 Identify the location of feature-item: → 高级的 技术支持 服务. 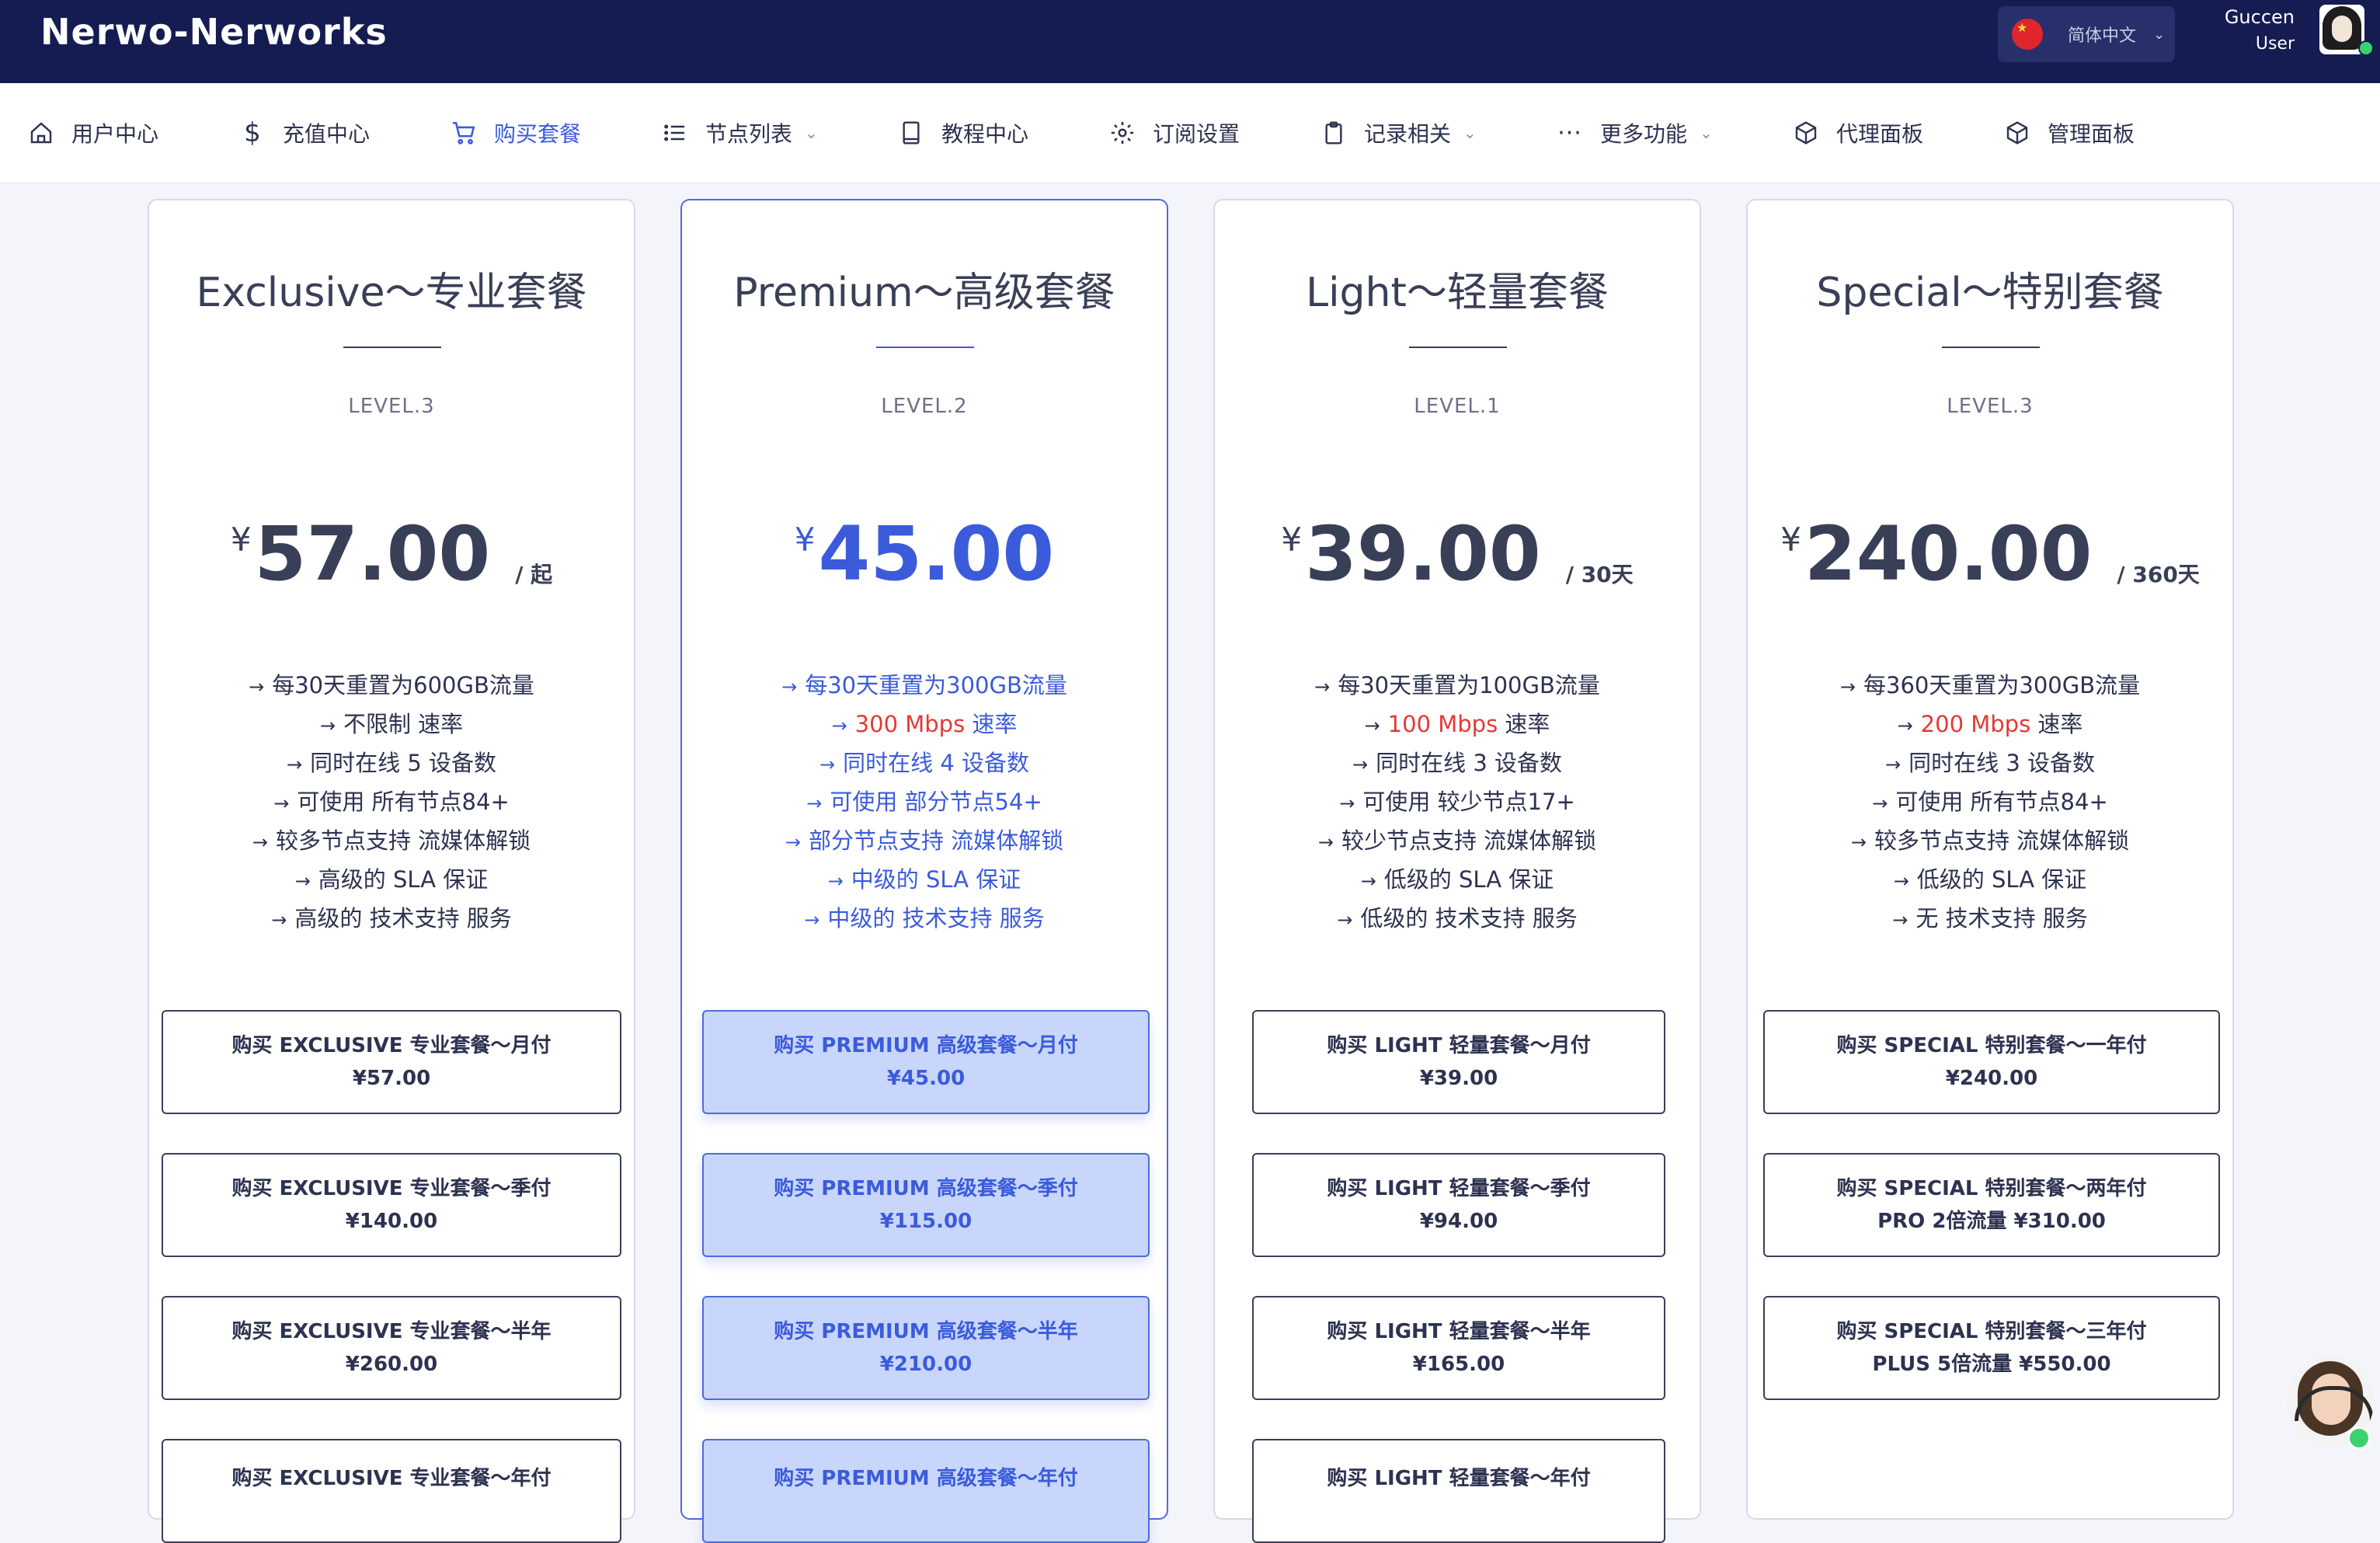
(392, 918).